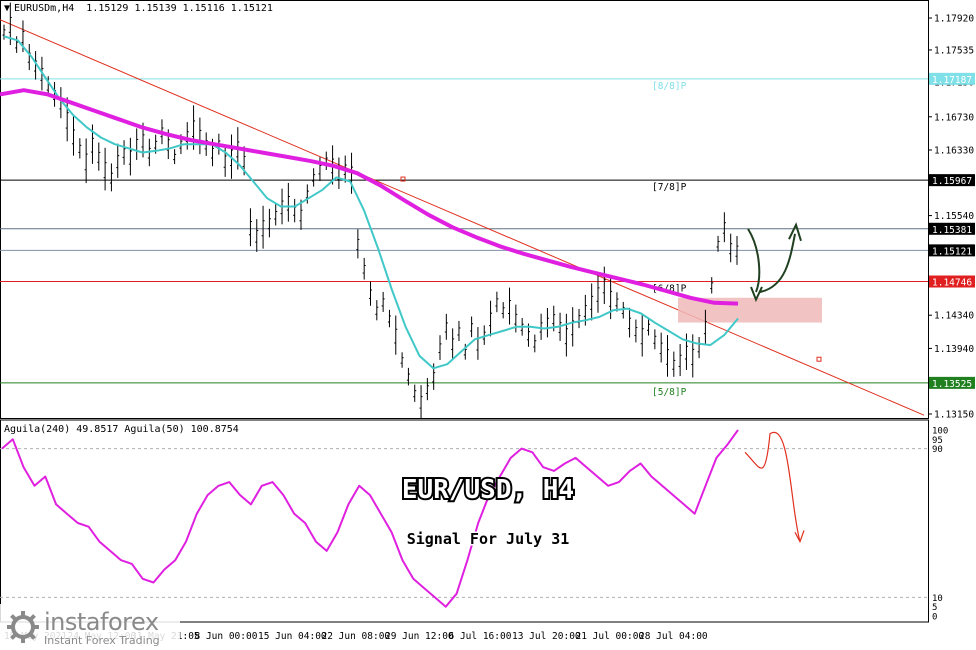 Image resolution: width=976 pixels, height=650 pixels. I want to click on price-tick-label: 1.16730, so click(954, 117).